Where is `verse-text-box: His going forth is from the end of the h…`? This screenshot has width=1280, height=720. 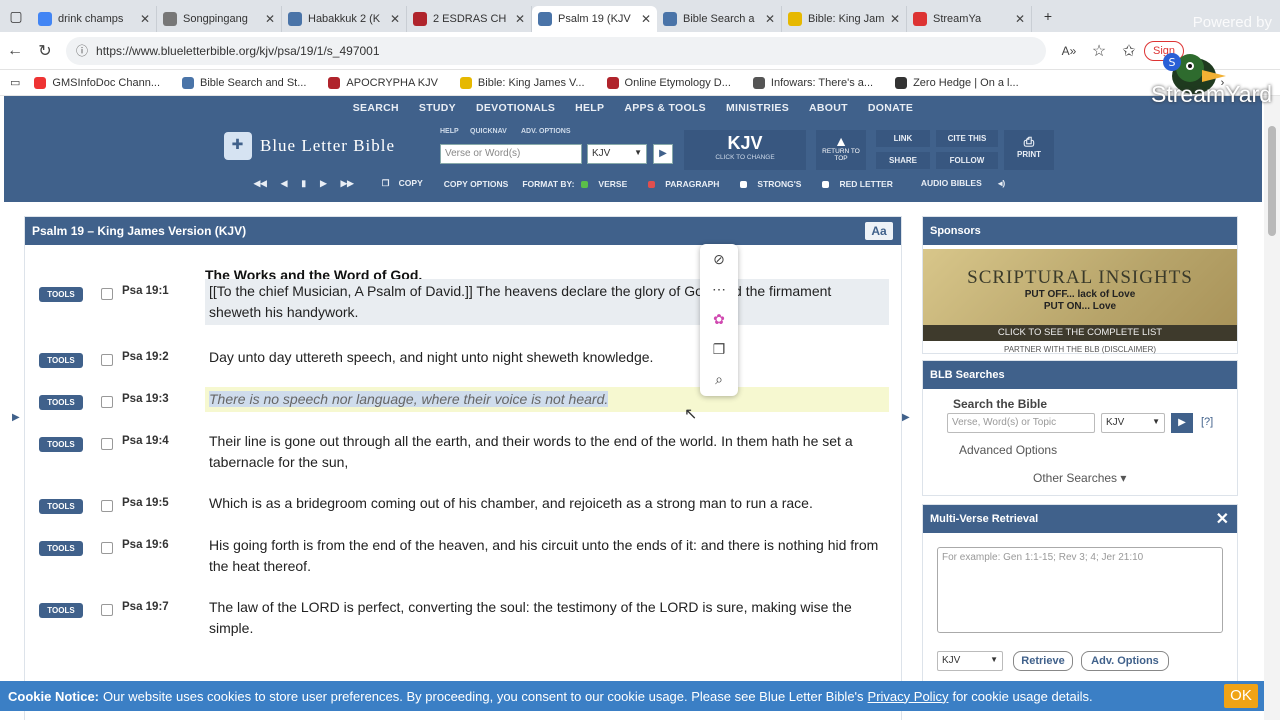
verse-text-box: His going forth is from the end of the h… is located at coordinates (547, 556).